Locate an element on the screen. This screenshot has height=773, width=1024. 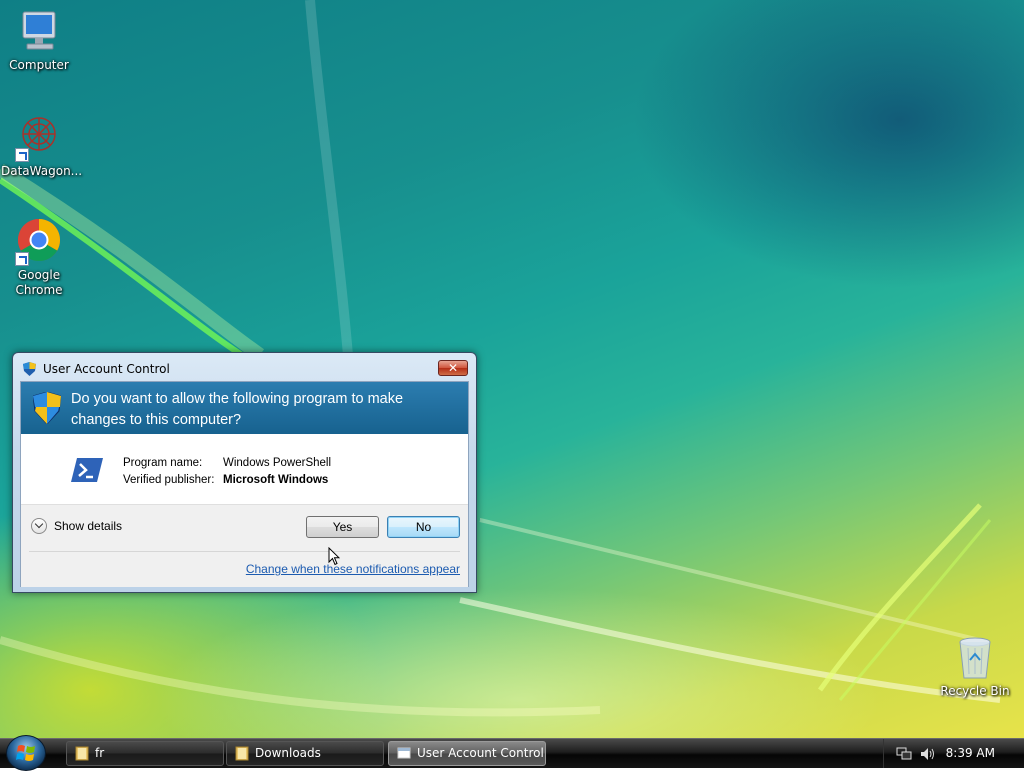
desktop-icon-chrome: Google Chrome is located at coordinates (39, 258).